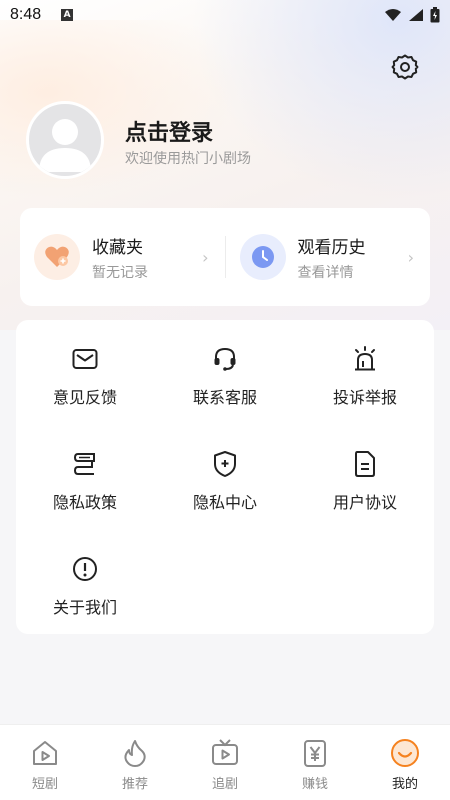 This screenshot has height=800, width=450. Describe the element at coordinates (84, 397) in the screenshot. I see `menu-label: 意见反馈` at that location.